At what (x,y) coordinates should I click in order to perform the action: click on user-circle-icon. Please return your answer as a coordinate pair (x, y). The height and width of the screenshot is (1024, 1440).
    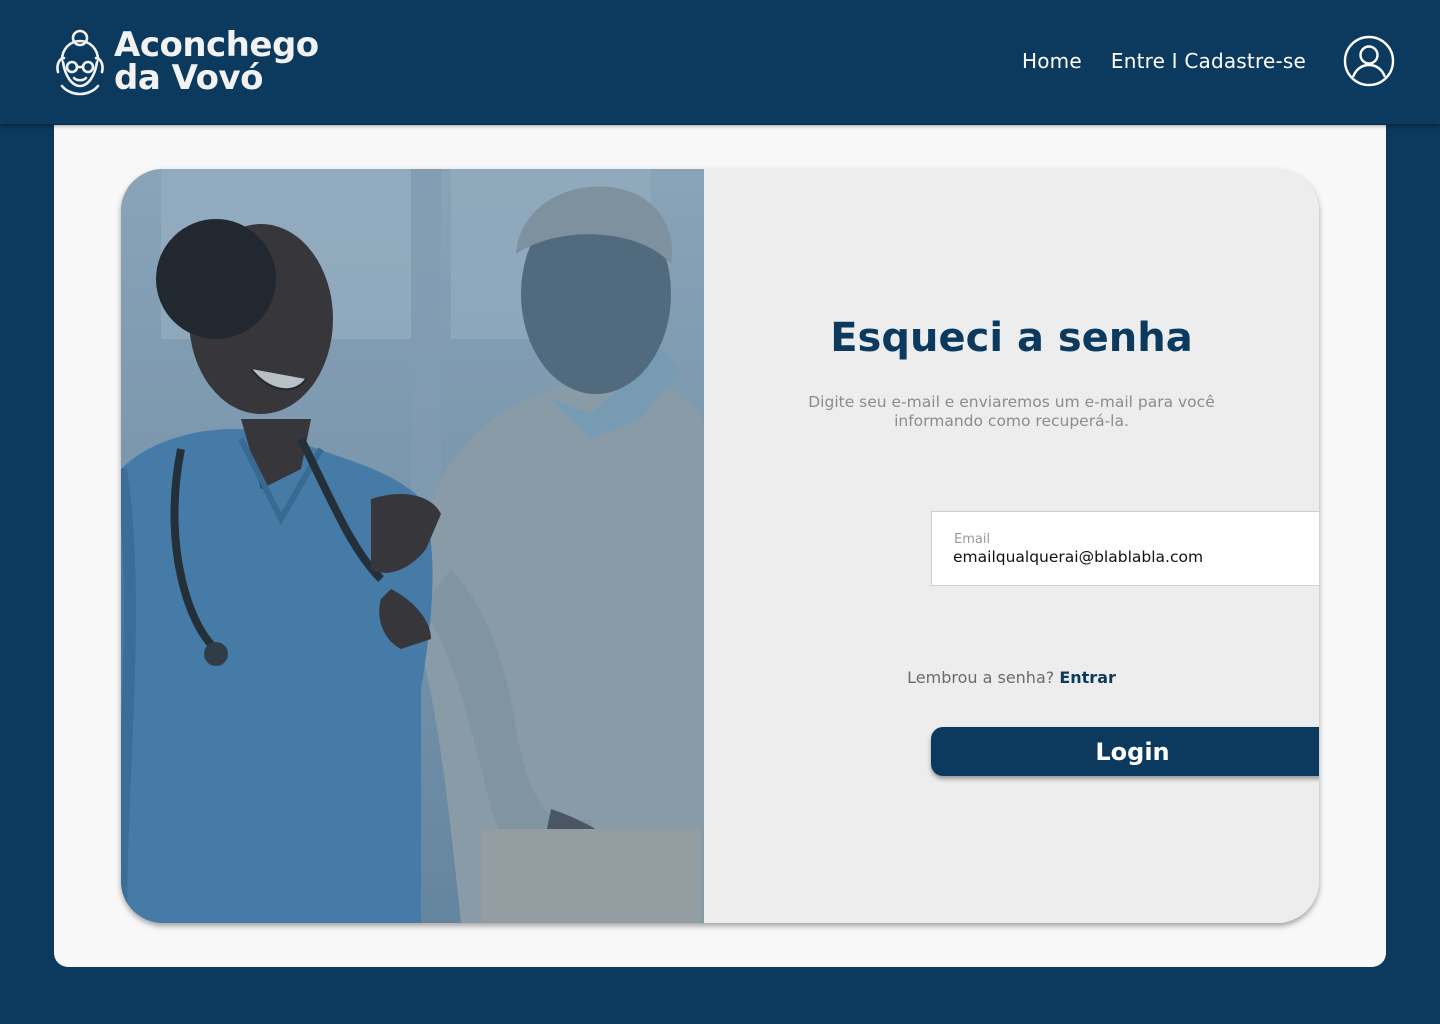
    Looking at the image, I should click on (1369, 61).